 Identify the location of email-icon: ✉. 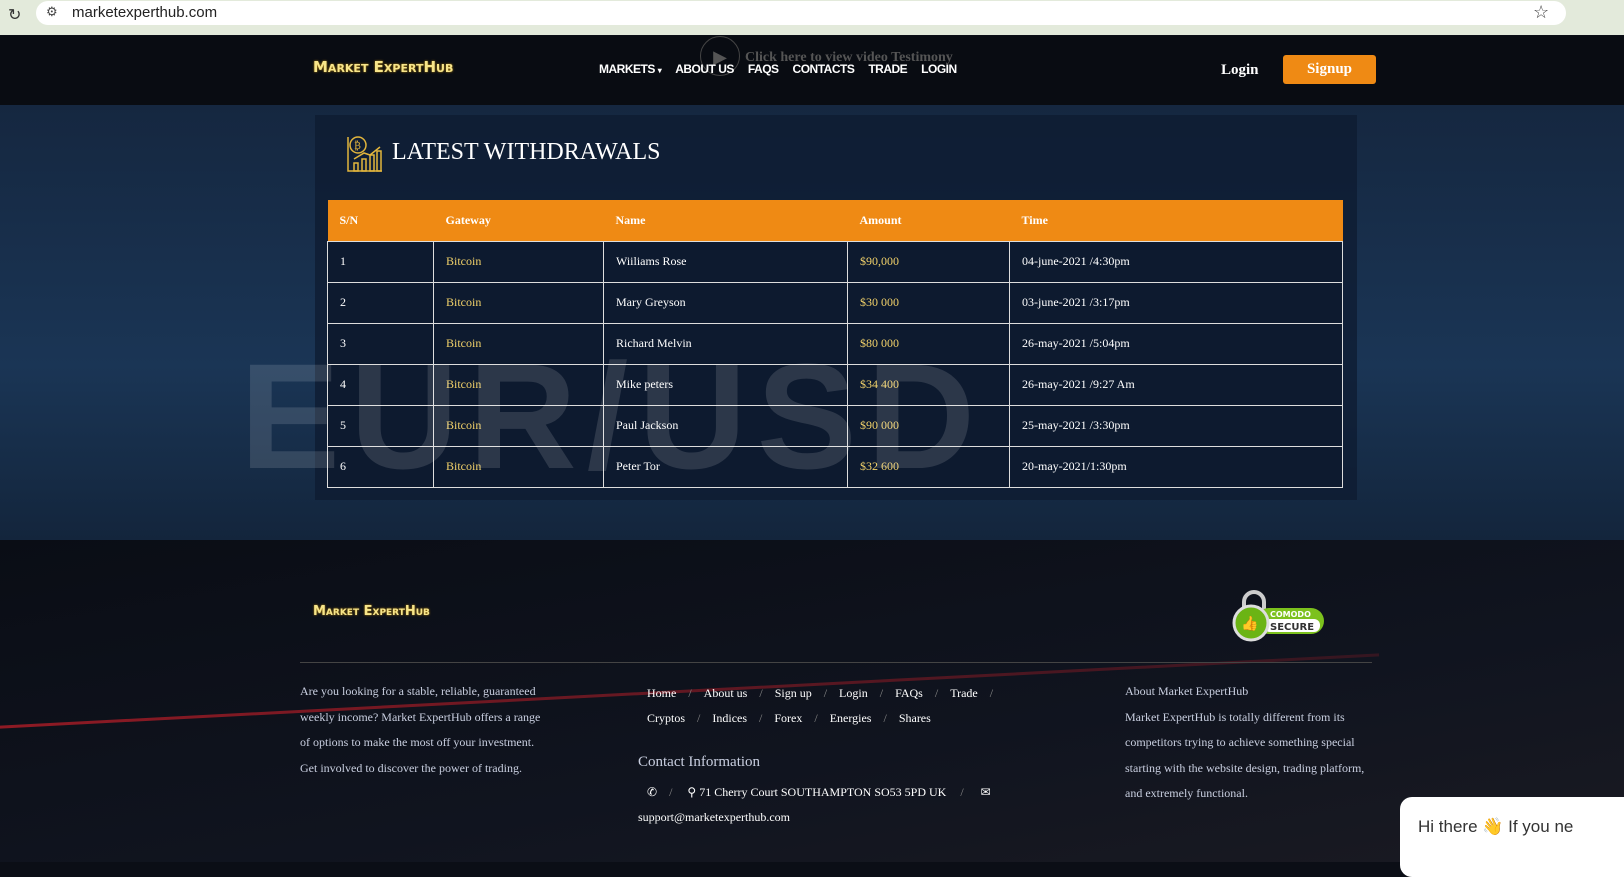
(986, 792).